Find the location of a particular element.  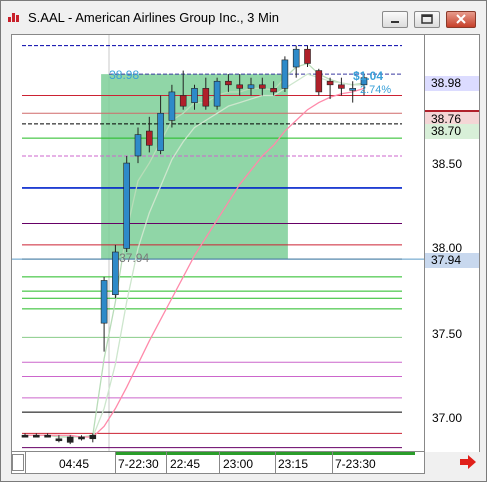

profit-percent-label: 2.74% is located at coordinates (375, 90).